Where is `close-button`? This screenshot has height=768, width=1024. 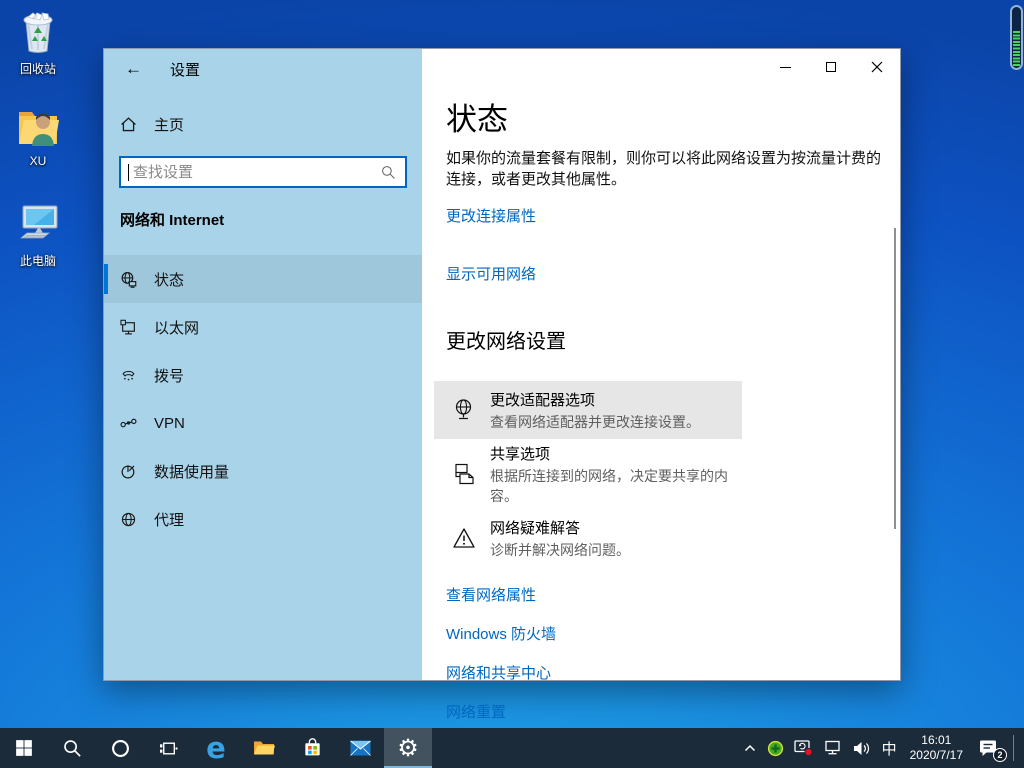
close-button is located at coordinates (877, 67).